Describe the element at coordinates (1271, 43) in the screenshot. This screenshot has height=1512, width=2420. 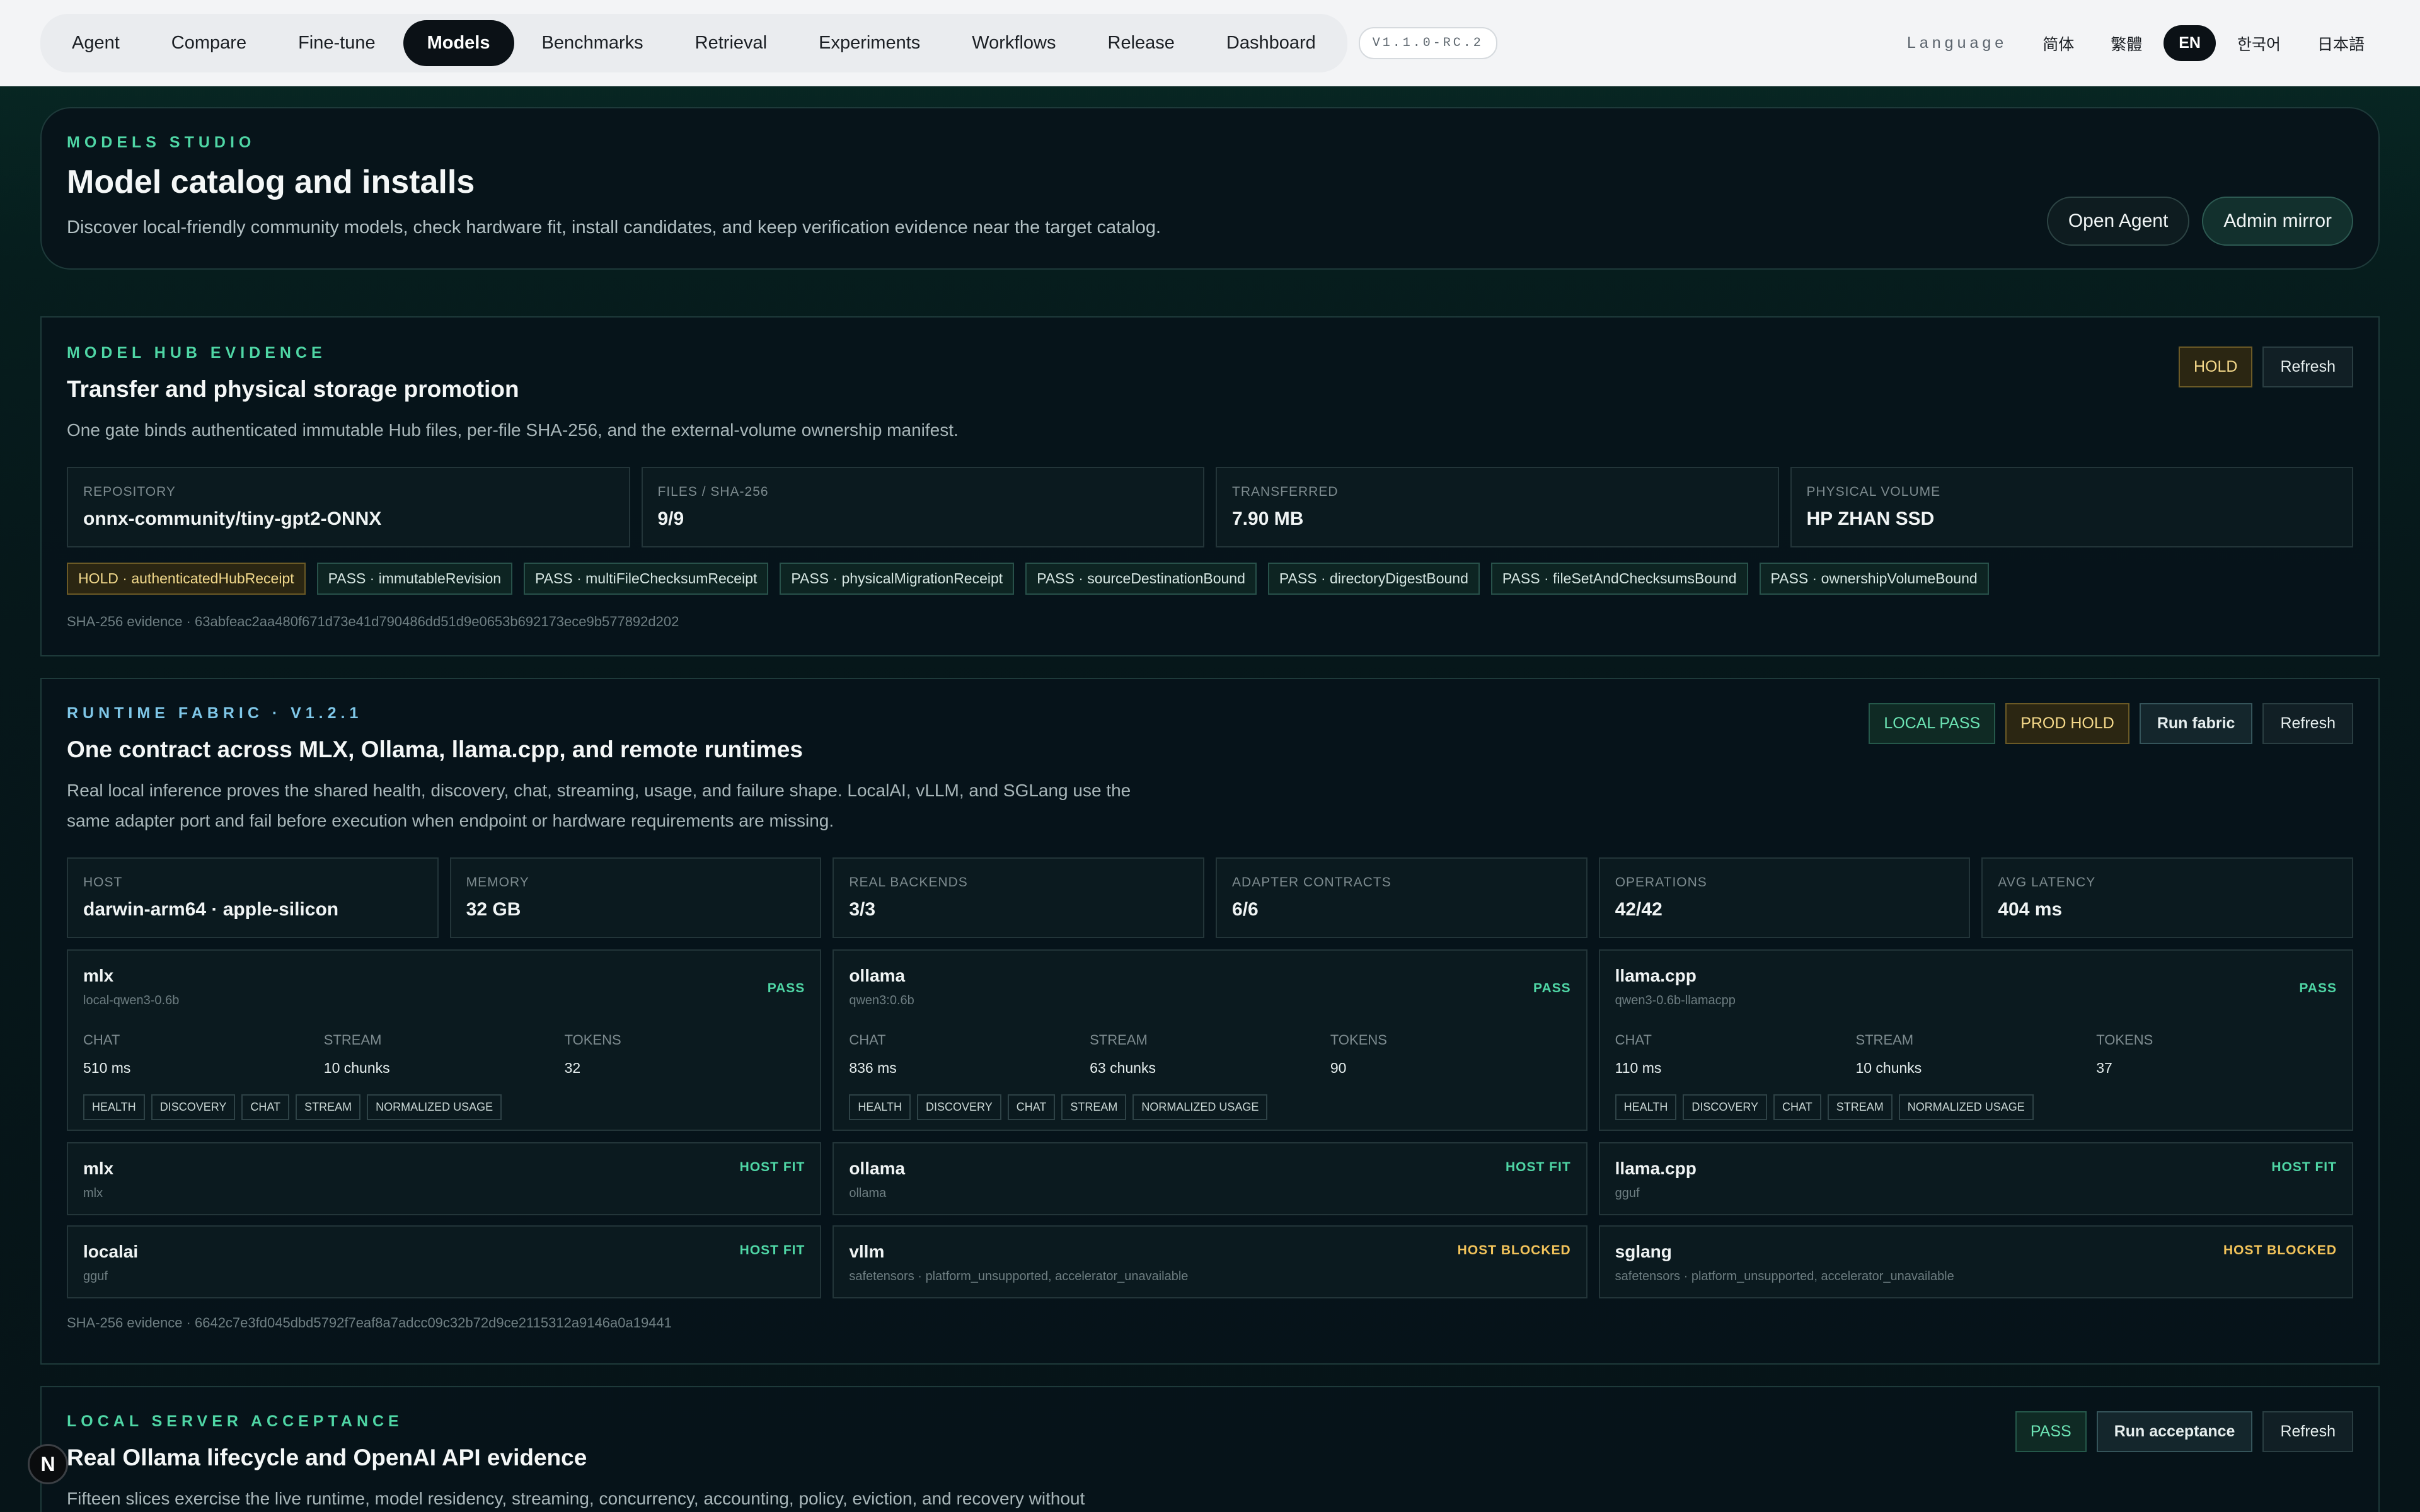
I see `nav-item-dashboard: Dashboard` at that location.